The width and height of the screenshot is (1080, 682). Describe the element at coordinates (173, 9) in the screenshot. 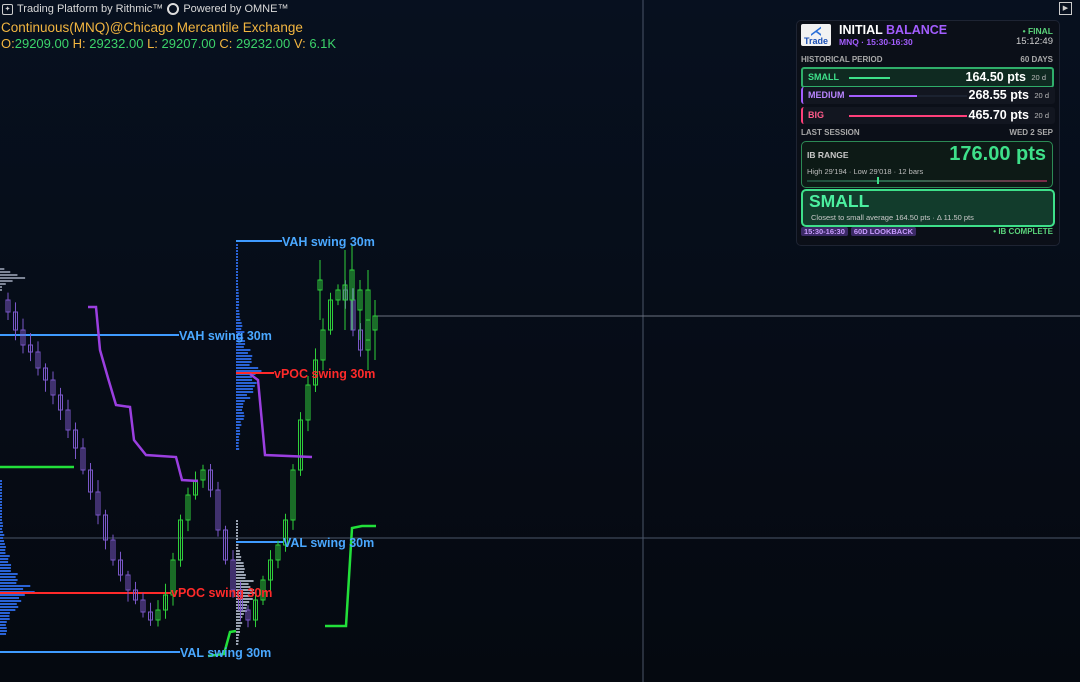

I see `omne-logo-icon` at that location.